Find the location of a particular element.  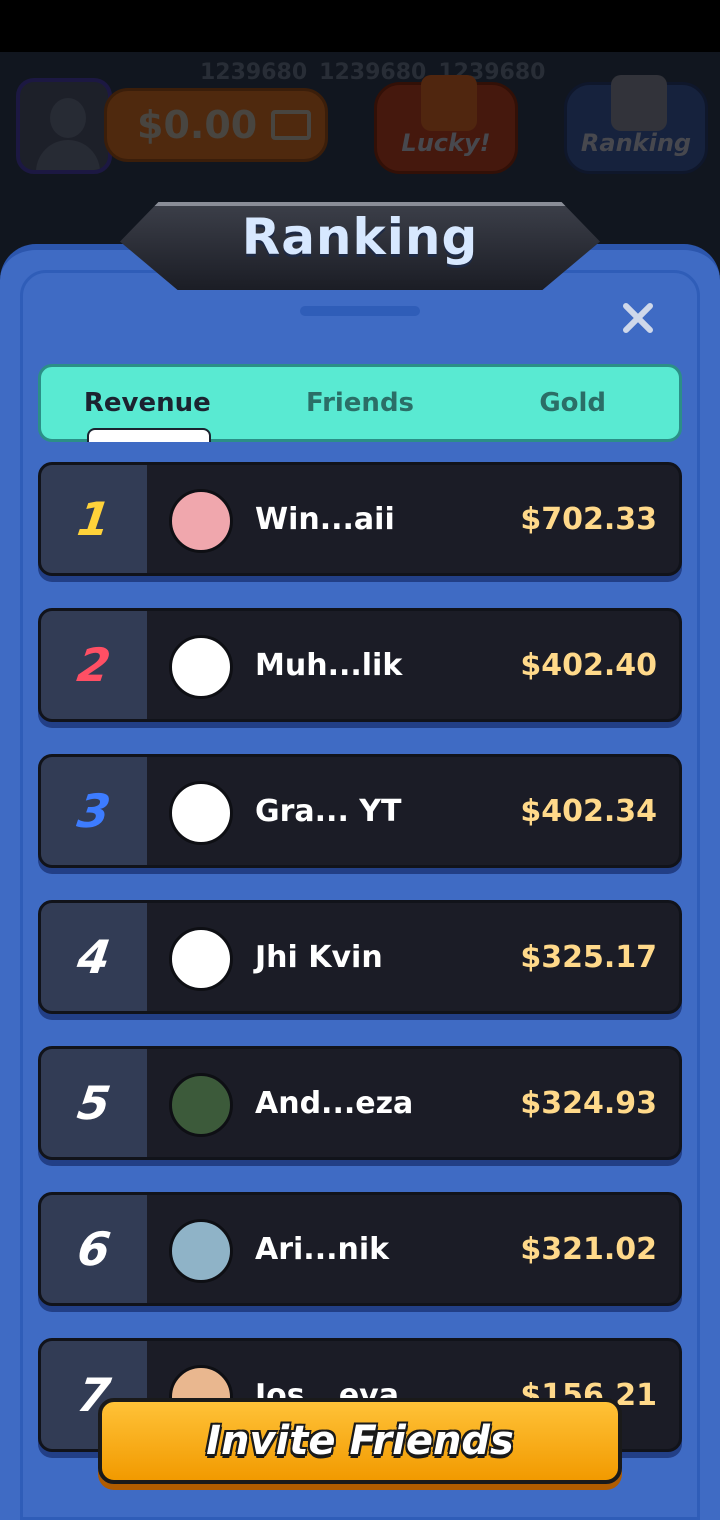

modal-ridge is located at coordinates (360, 311).